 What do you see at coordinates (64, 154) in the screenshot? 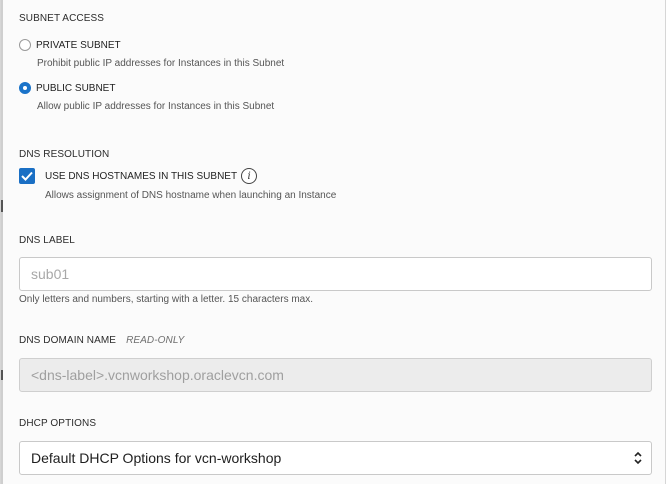
I see `dns-resolution-title: DNS RESOLUTION` at bounding box center [64, 154].